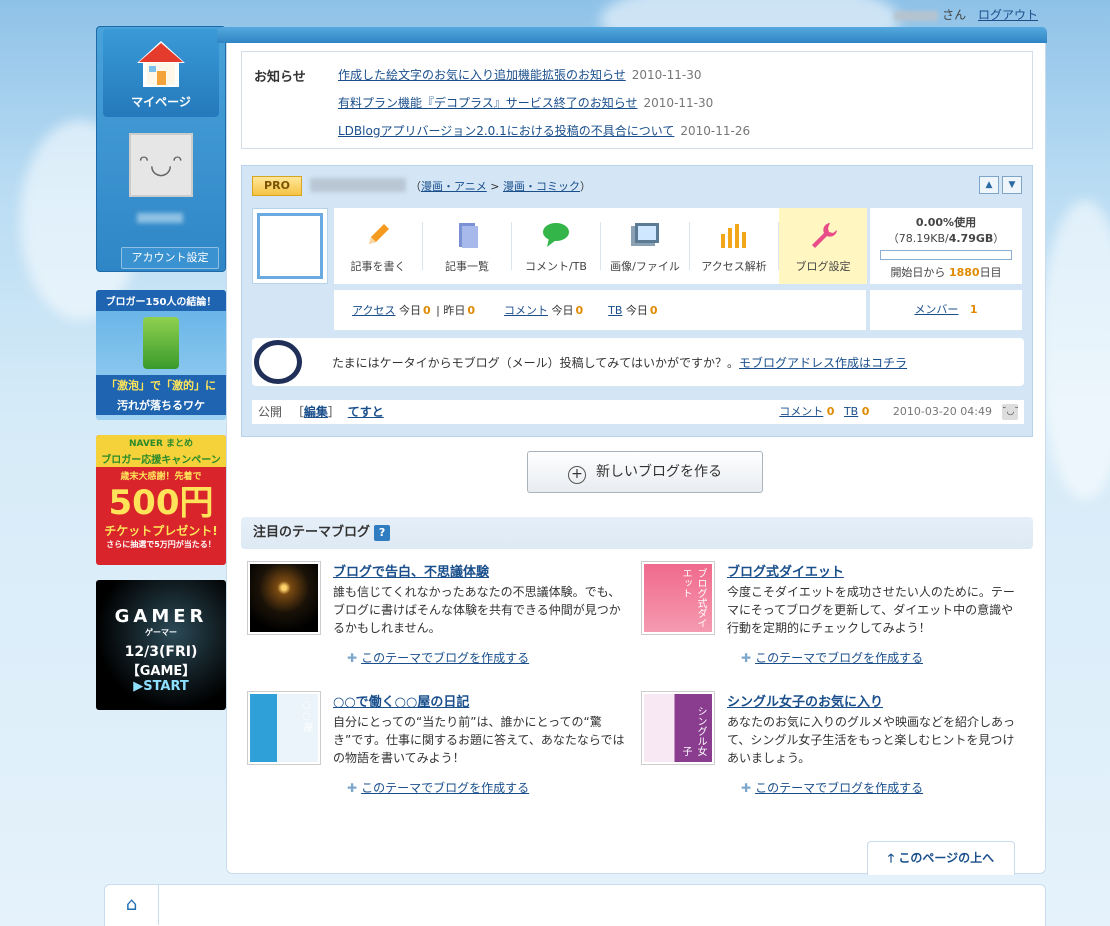 This screenshot has height=926, width=1110. I want to click on bar-chart-icon, so click(734, 239).